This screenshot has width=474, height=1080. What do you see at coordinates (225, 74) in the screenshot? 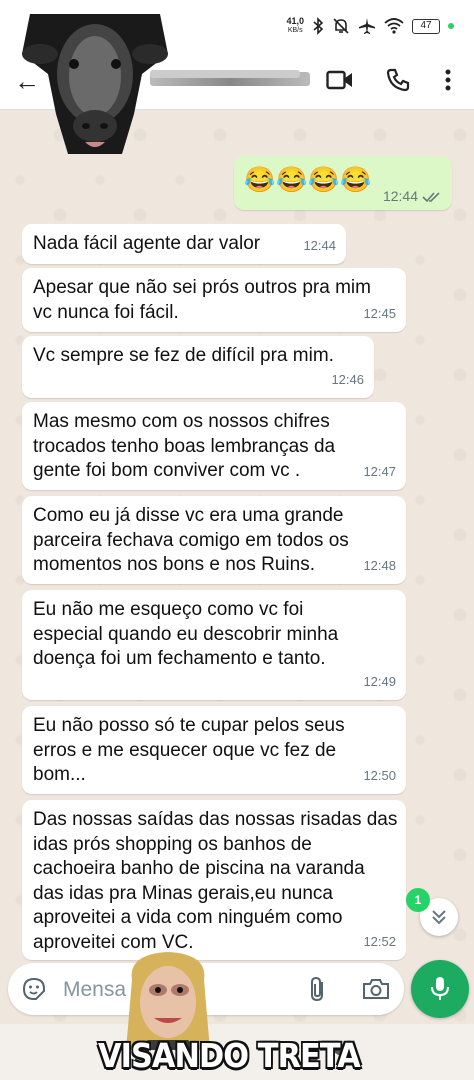
I see `contact-status-redacted` at bounding box center [225, 74].